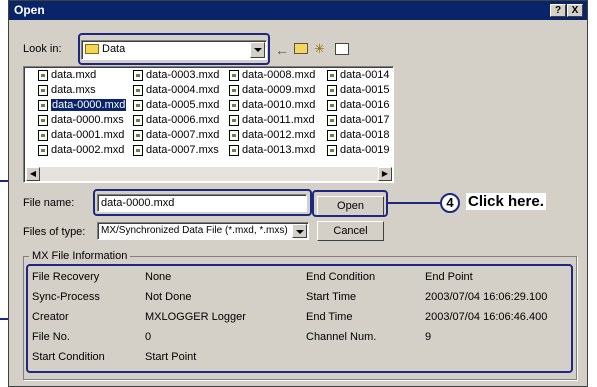  What do you see at coordinates (183, 135) in the screenshot?
I see `file-name-text: data-0007.mxd` at bounding box center [183, 135].